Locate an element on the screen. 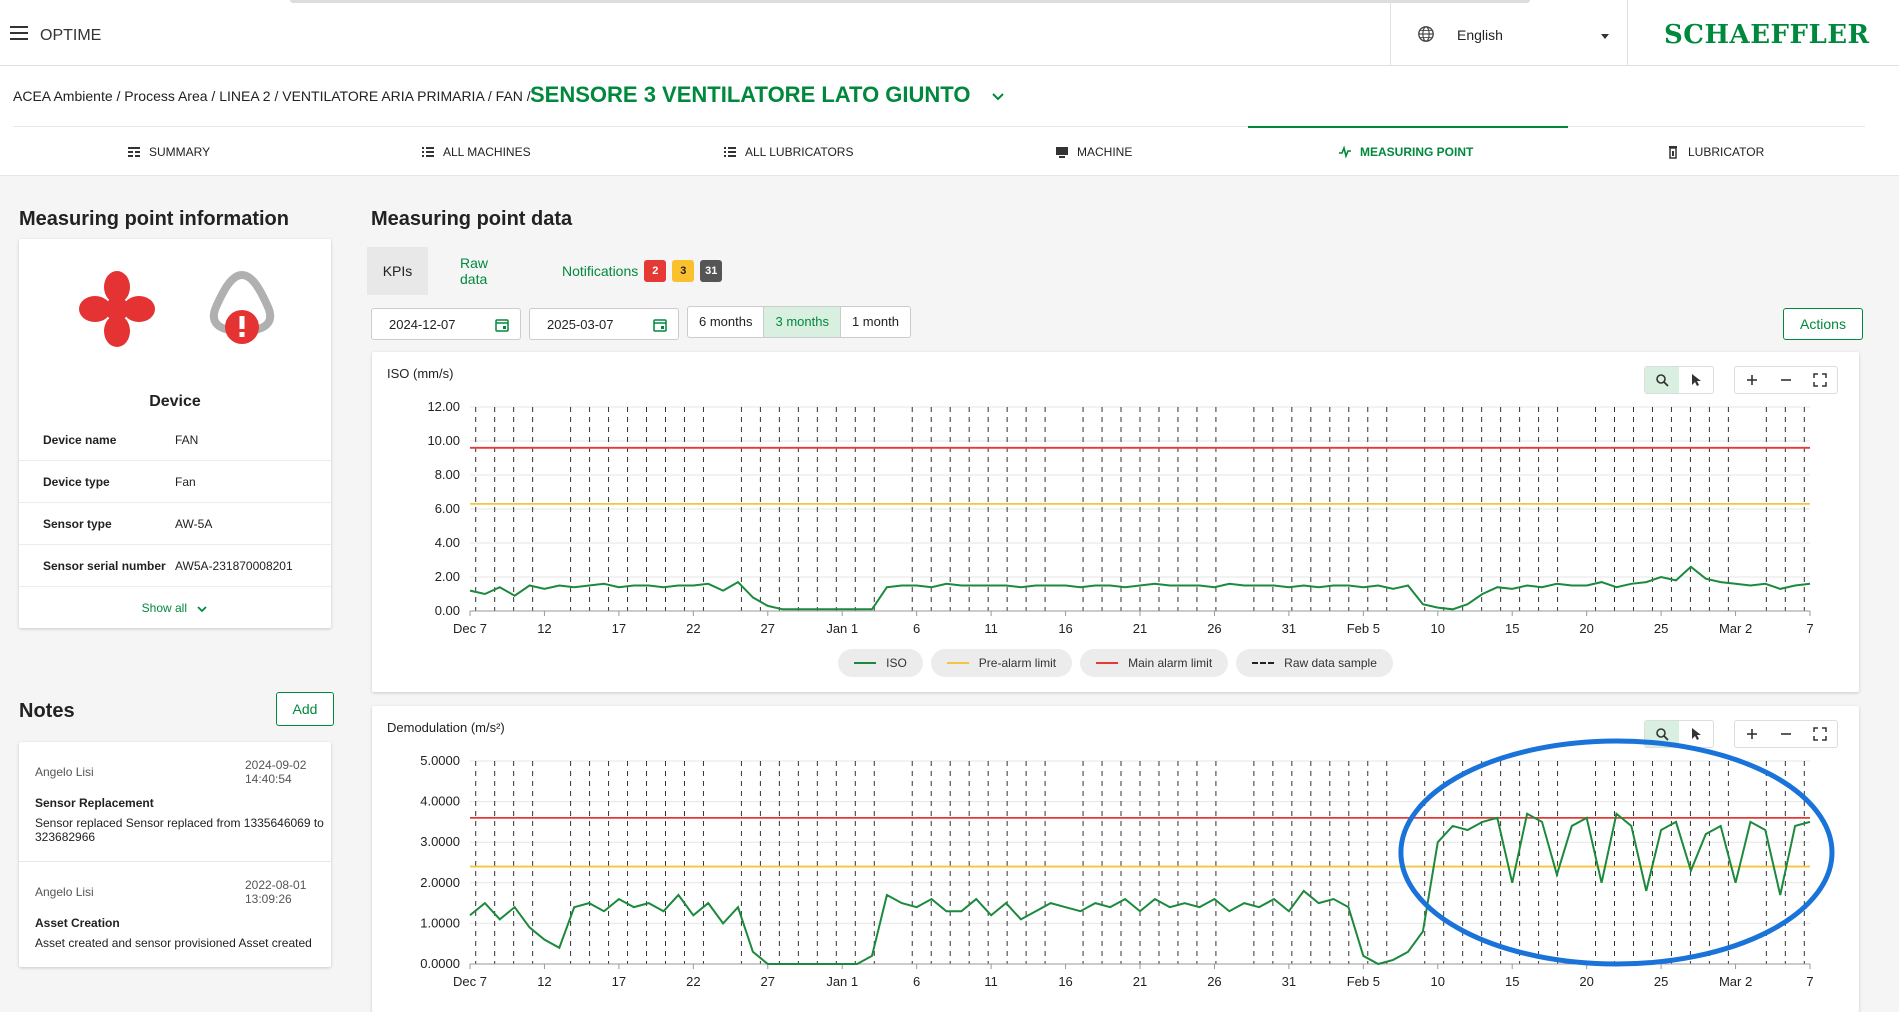 The image size is (1899, 1012). note-title: Asset Creation is located at coordinates (77, 923).